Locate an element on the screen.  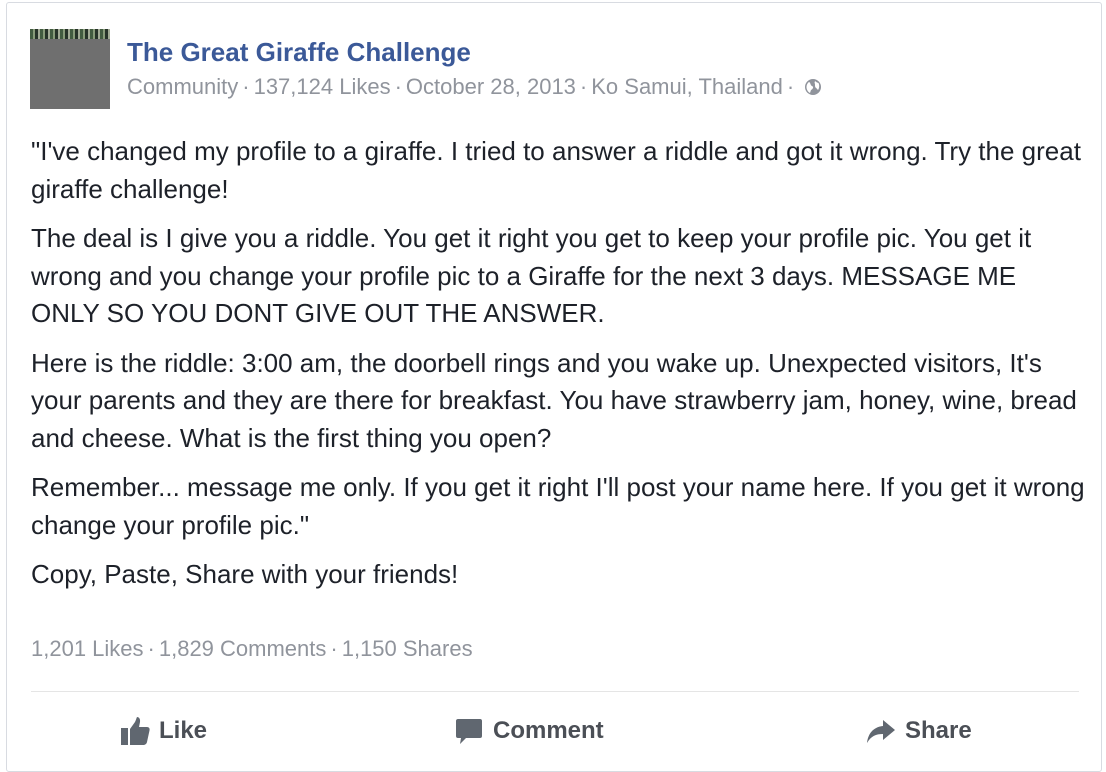
share-label: Share is located at coordinates (938, 730).